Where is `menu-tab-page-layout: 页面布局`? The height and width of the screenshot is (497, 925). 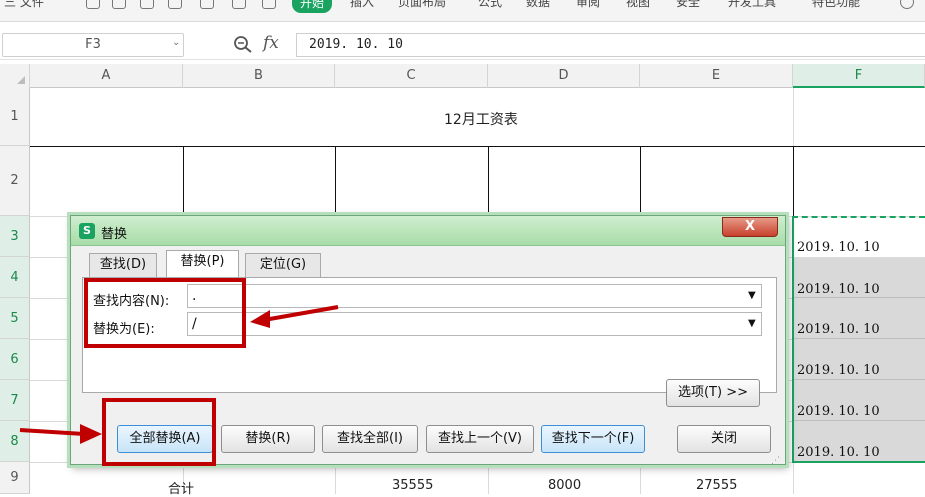
menu-tab-page-layout: 页面布局 is located at coordinates (422, 5).